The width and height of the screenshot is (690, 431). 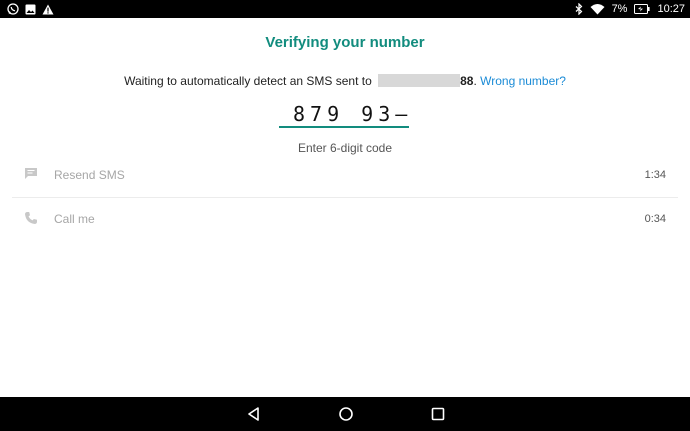 I want to click on status-bar: 7% 10:27, so click(x=345, y=9).